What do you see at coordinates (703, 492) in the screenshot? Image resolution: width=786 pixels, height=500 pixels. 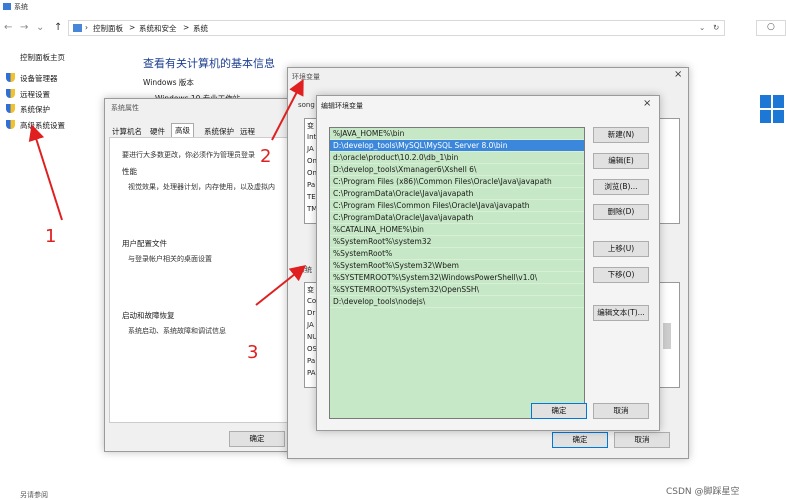 I see `watermark: CSDN @脚踩星空` at bounding box center [703, 492].